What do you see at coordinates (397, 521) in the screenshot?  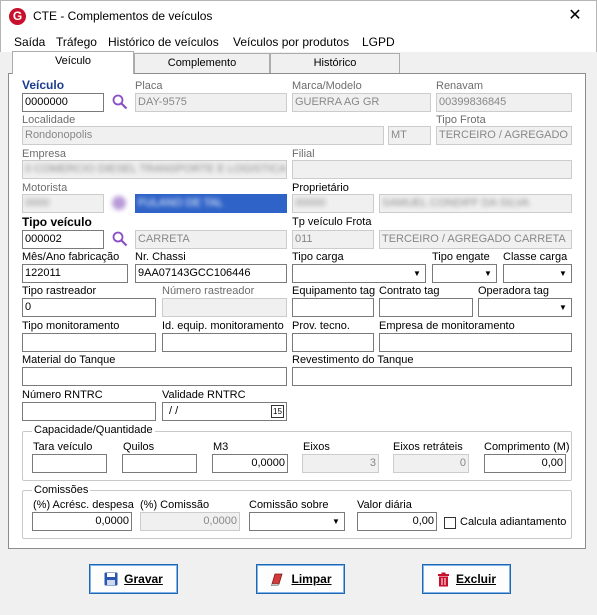 I see `valor-diaria-input: 0,00` at bounding box center [397, 521].